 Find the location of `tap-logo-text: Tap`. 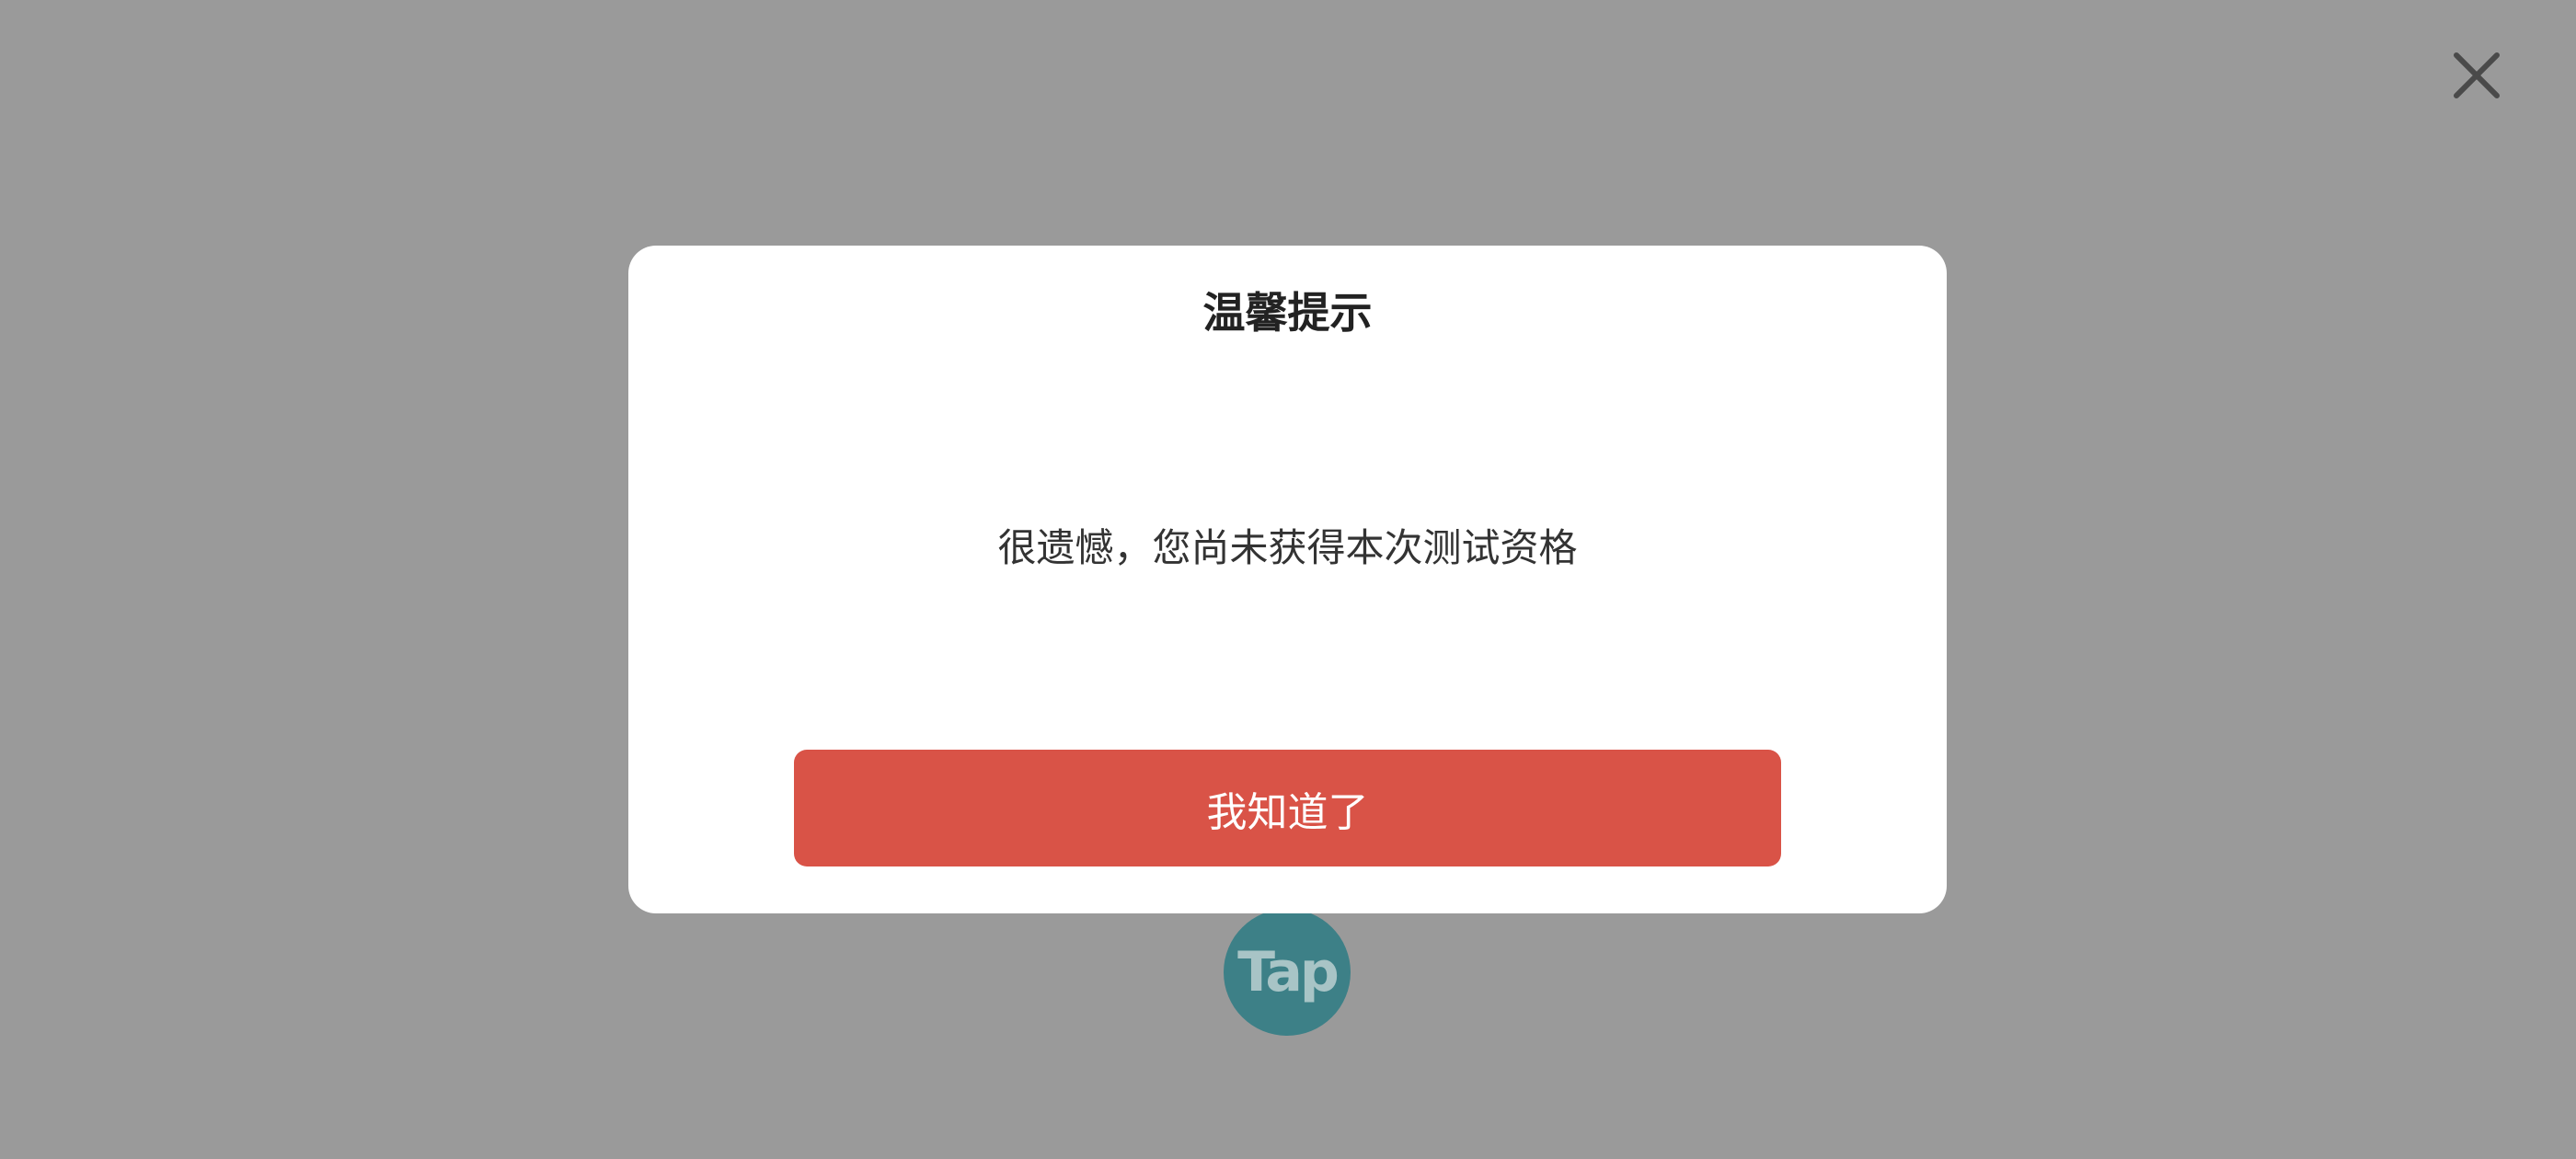

tap-logo-text: Tap is located at coordinates (1288, 972).